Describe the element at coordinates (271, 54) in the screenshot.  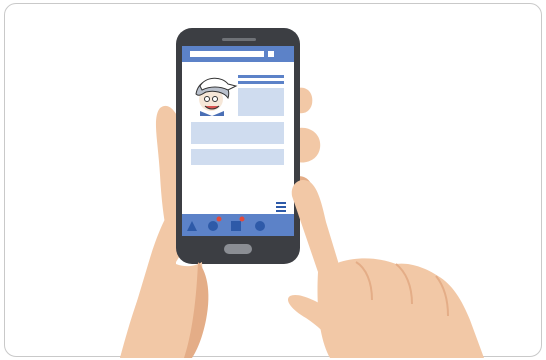
I see `square-icon` at that location.